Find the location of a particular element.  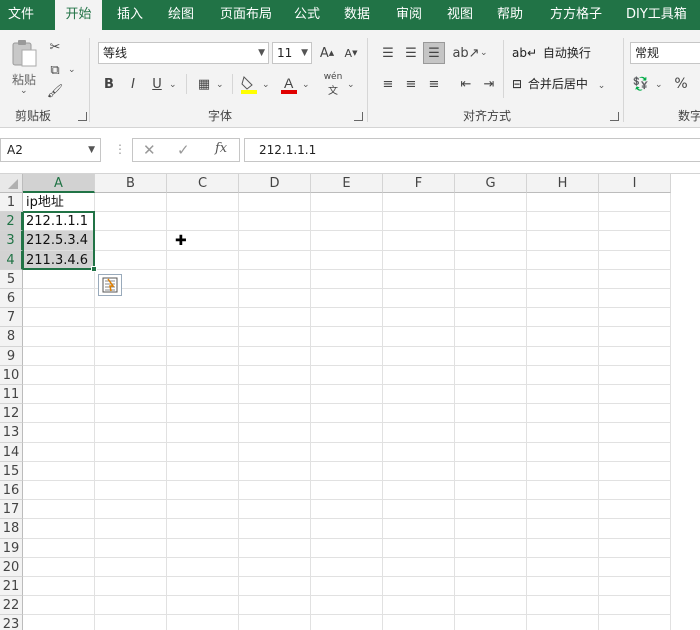

cell-b13 is located at coordinates (131, 433).